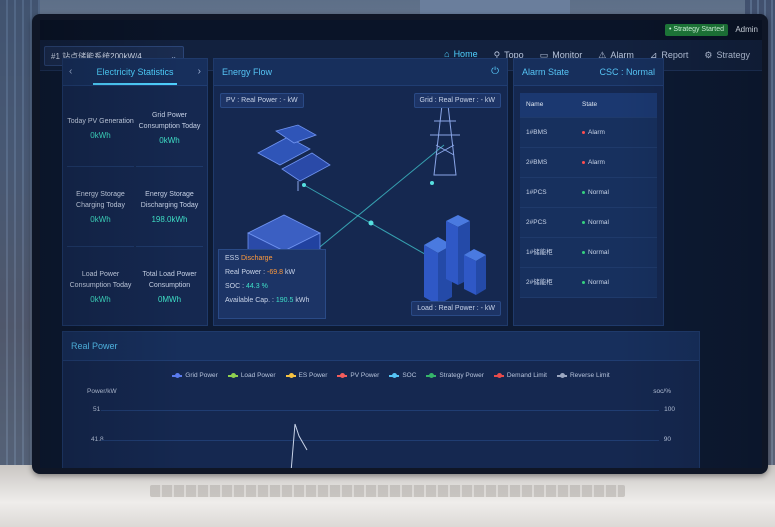 This screenshot has width=775, height=527. I want to click on ess-real-power-unit: kW, so click(289, 272).